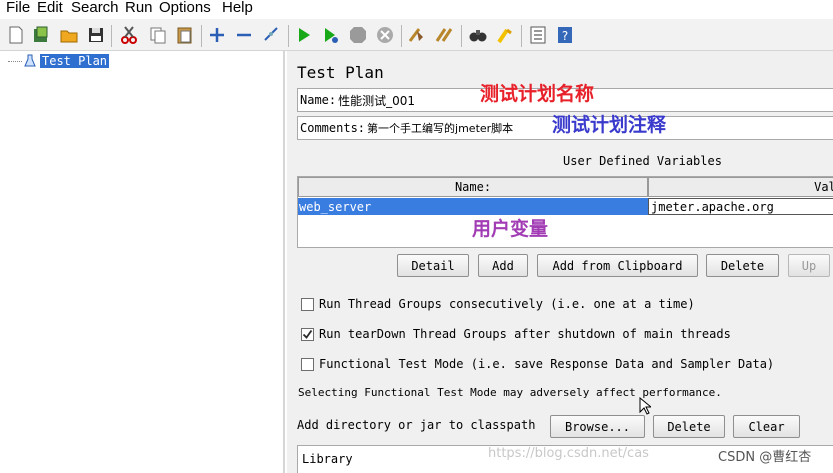 This screenshot has height=473, width=833. What do you see at coordinates (18, 8) in the screenshot?
I see `menu-file: File` at bounding box center [18, 8].